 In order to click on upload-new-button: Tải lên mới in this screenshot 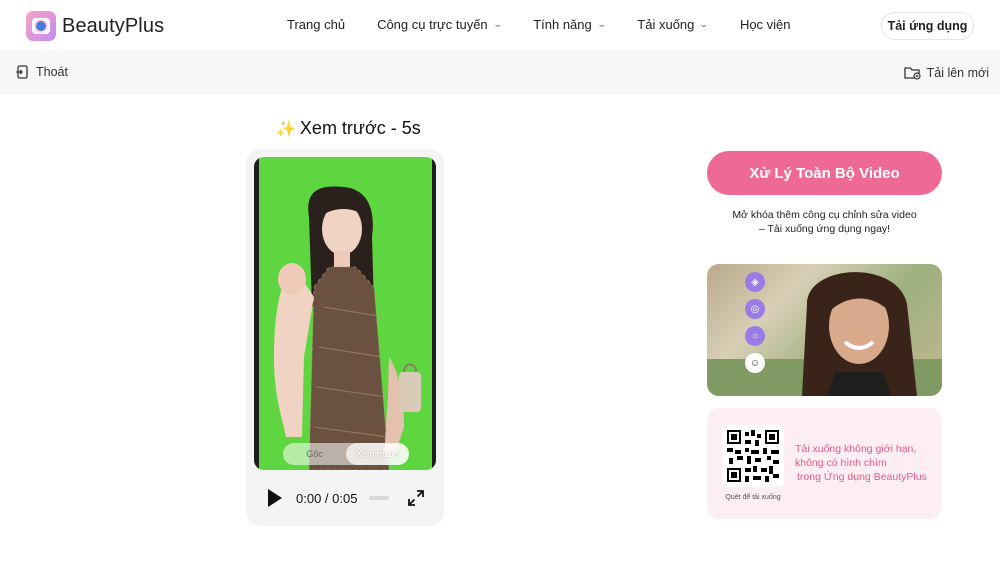, I will do `click(946, 72)`.